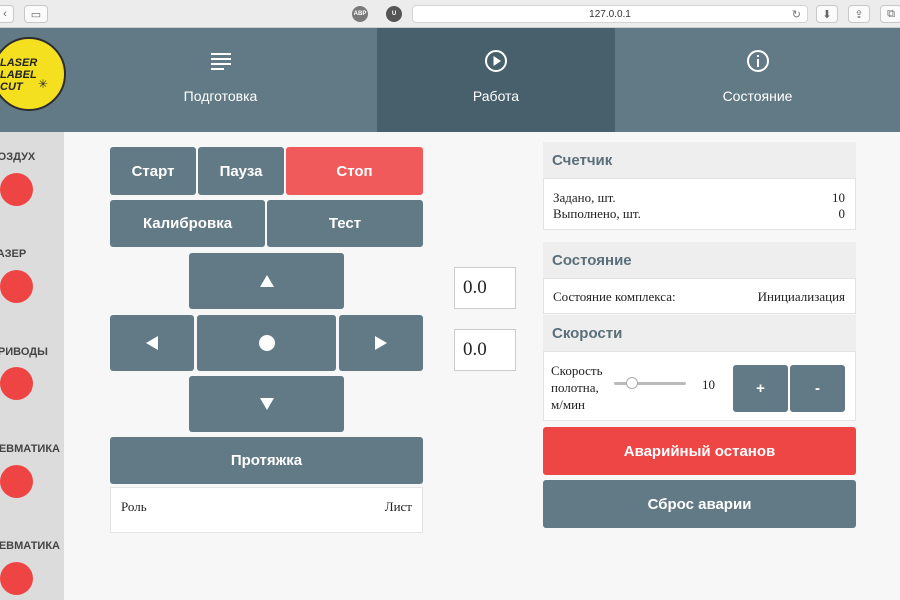 This screenshot has height=600, width=900. Describe the element at coordinates (7, 14) in the screenshot. I see `back-icon: ‹` at that location.